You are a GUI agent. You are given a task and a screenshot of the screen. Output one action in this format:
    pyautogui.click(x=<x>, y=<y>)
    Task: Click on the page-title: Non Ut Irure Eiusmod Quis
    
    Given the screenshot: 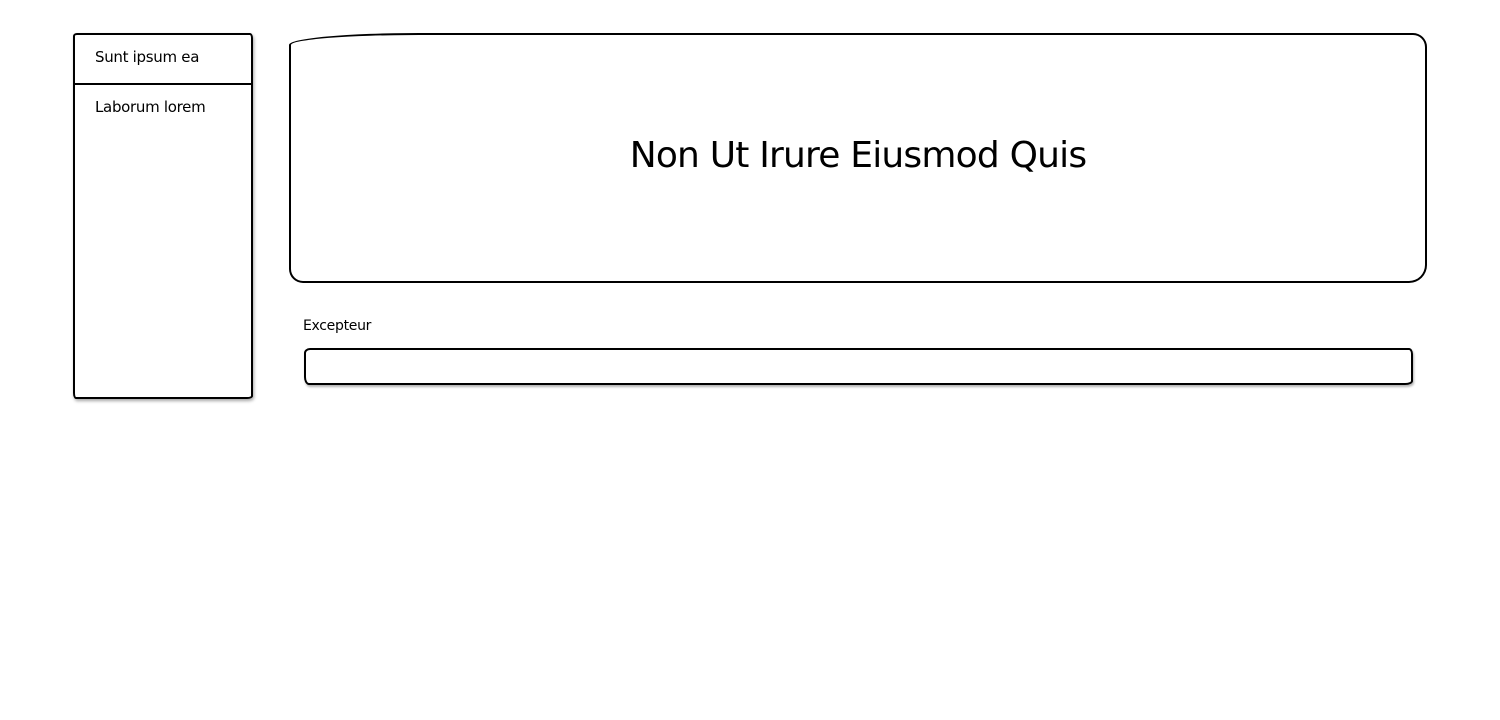 What is the action you would take?
    pyautogui.click(x=858, y=155)
    